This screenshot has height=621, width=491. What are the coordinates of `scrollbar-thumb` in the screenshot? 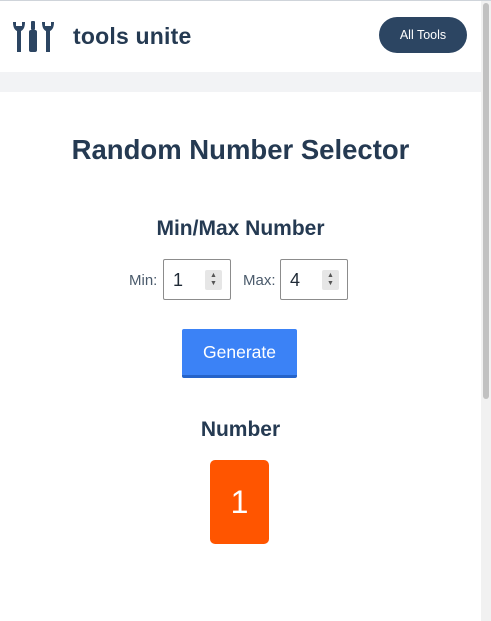 It's located at (486, 201).